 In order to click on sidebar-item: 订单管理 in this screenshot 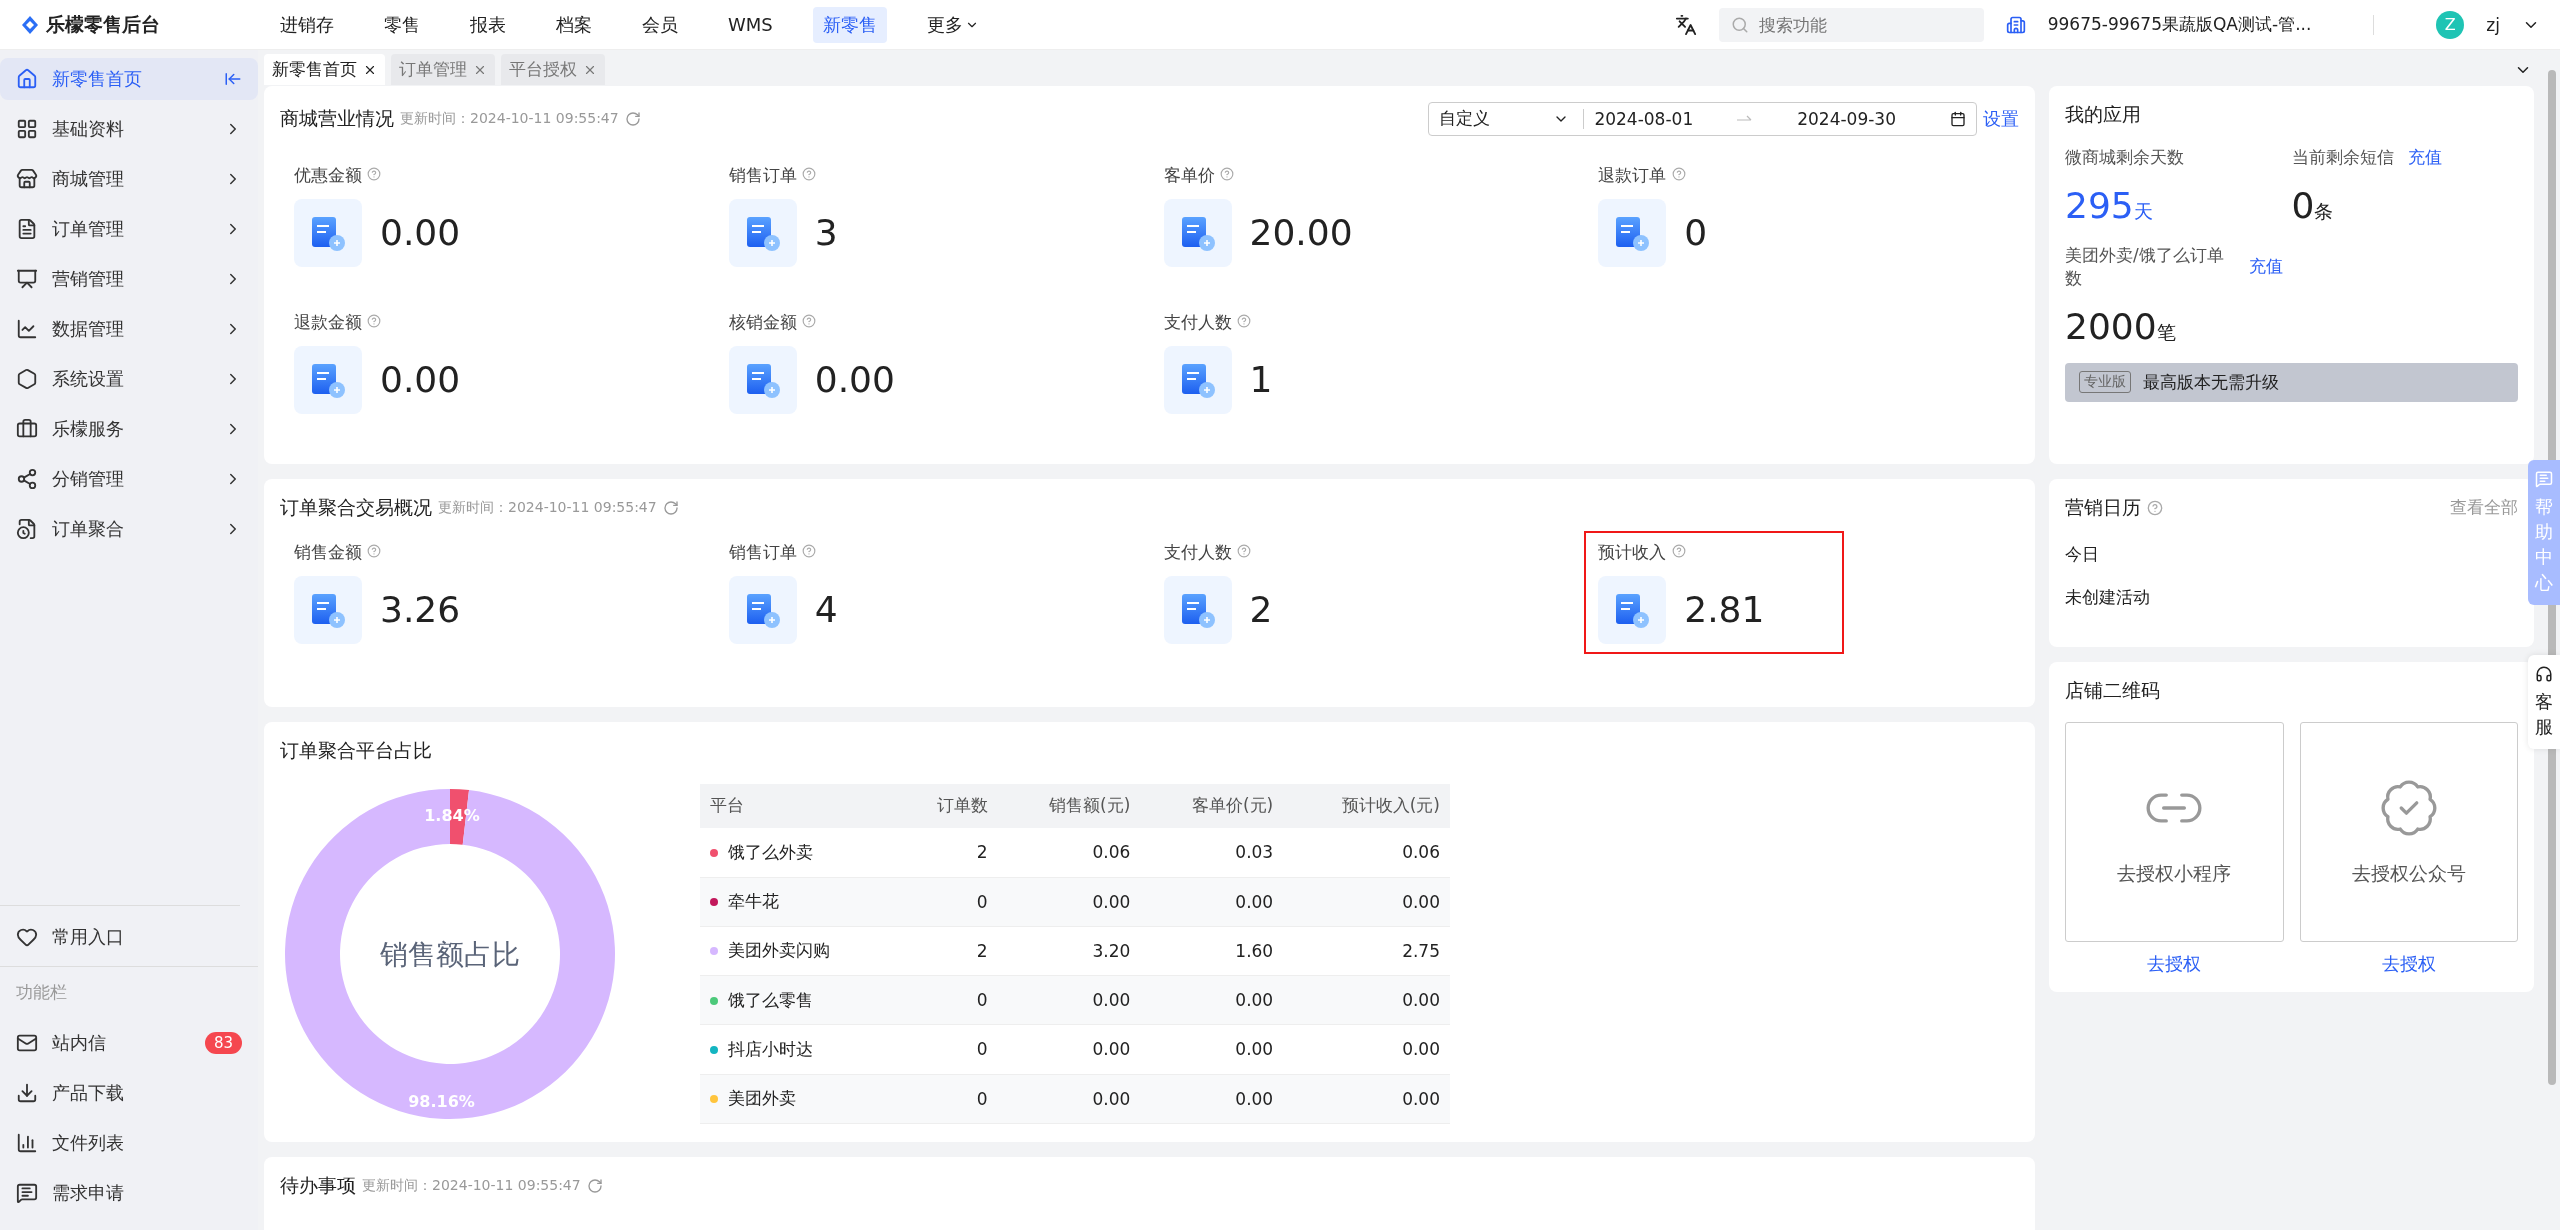, I will do `click(129, 229)`.